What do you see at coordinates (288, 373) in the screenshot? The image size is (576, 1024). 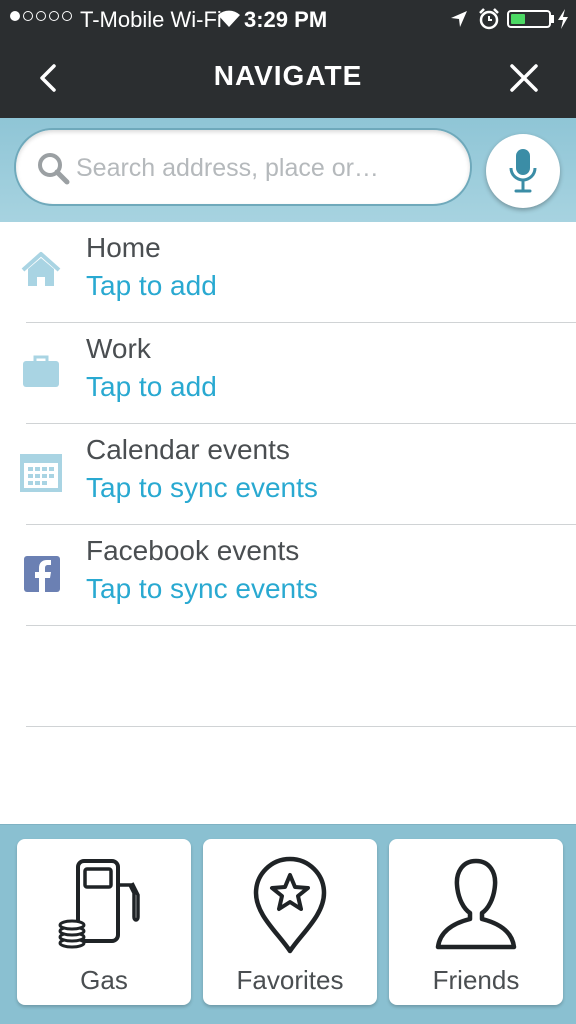 I see `list-item-work: Work Tap to add` at bounding box center [288, 373].